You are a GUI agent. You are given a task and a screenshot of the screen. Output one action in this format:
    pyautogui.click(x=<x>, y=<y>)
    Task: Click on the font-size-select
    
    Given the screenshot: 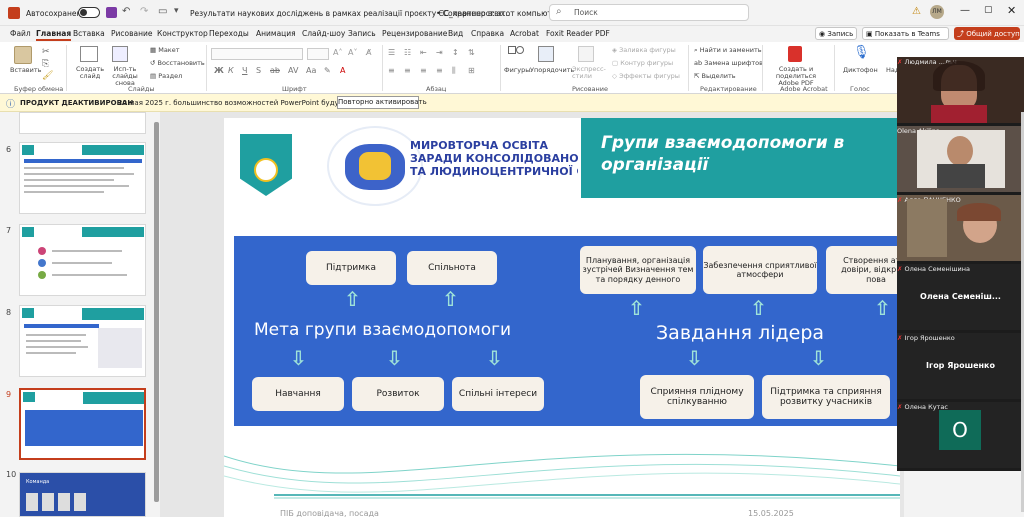 What is the action you would take?
    pyautogui.click(x=318, y=54)
    